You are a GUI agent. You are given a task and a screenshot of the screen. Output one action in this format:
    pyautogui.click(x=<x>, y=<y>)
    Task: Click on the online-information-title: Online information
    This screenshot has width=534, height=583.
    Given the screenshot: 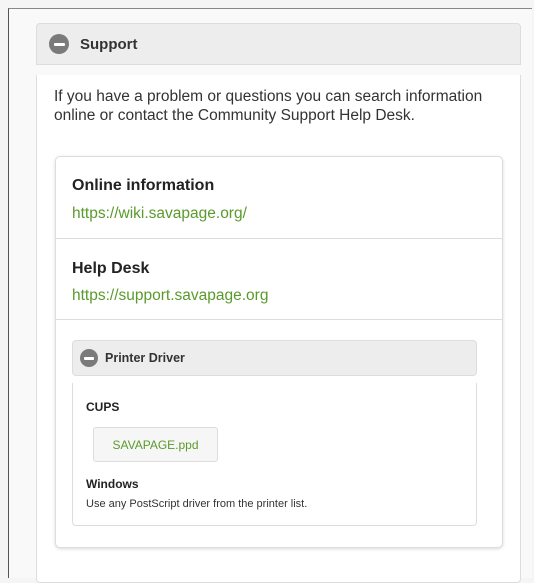 What is the action you would take?
    pyautogui.click(x=143, y=185)
    